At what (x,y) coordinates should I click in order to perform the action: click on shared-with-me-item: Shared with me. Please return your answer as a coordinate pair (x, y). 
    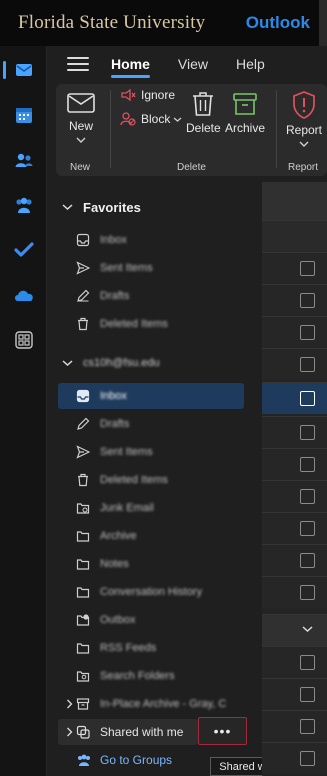
    Looking at the image, I should click on (128, 732).